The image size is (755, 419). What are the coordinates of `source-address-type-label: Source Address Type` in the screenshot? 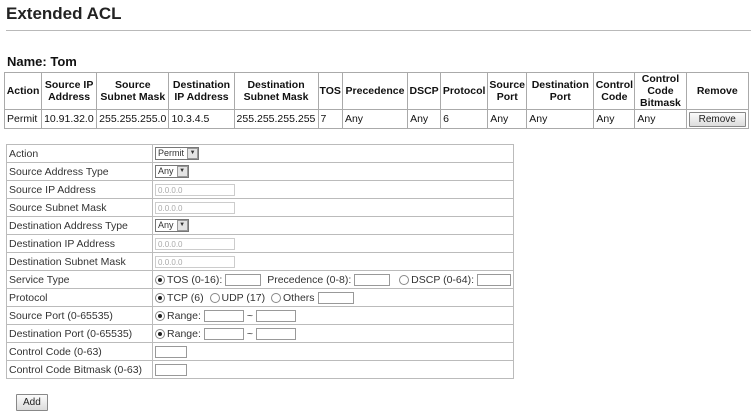 It's located at (79, 171).